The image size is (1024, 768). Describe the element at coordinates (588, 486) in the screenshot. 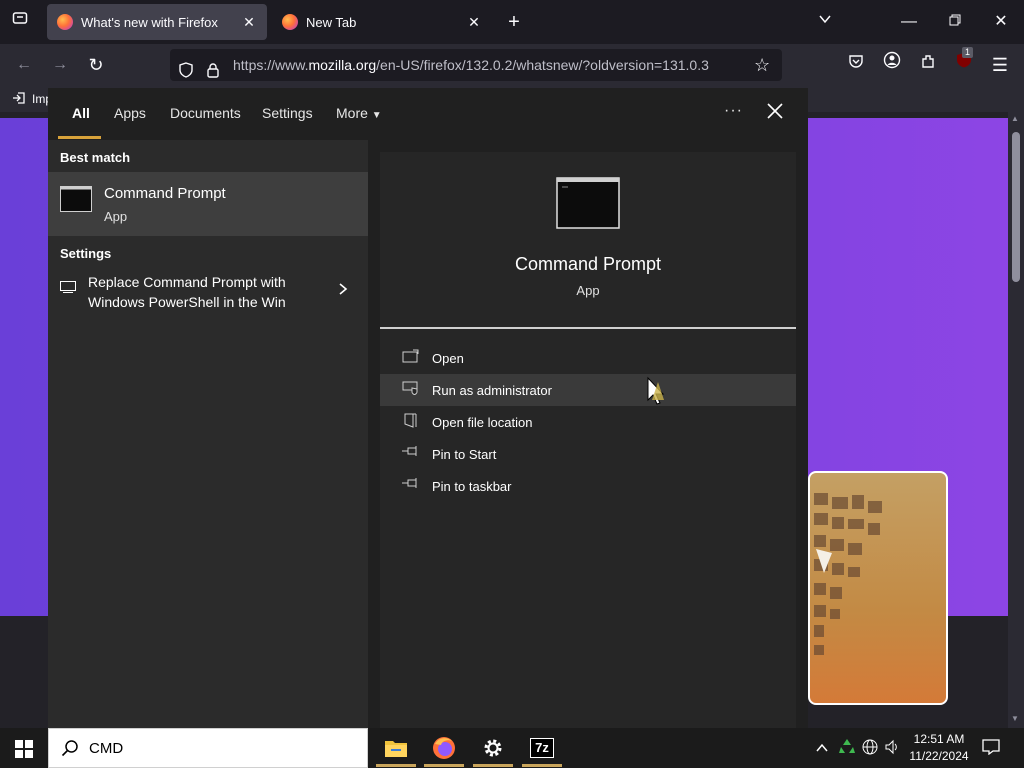

I see `action-pin-to-taskbar: Pin to taskbar` at that location.